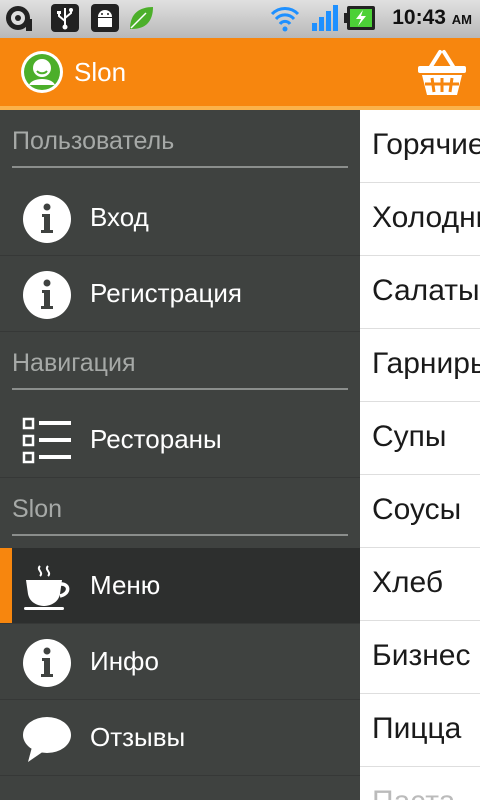 The width and height of the screenshot is (480, 800). I want to click on drawer-item-reviews: Отзывы, so click(180, 738).